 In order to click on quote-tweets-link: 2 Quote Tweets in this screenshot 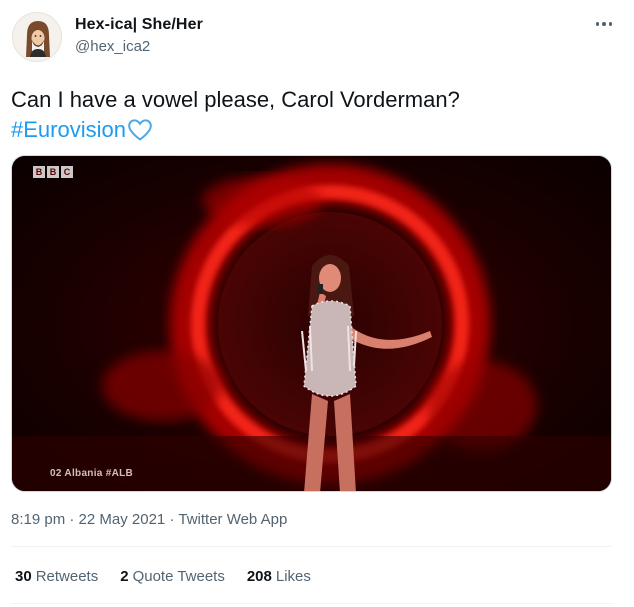, I will do `click(172, 576)`.